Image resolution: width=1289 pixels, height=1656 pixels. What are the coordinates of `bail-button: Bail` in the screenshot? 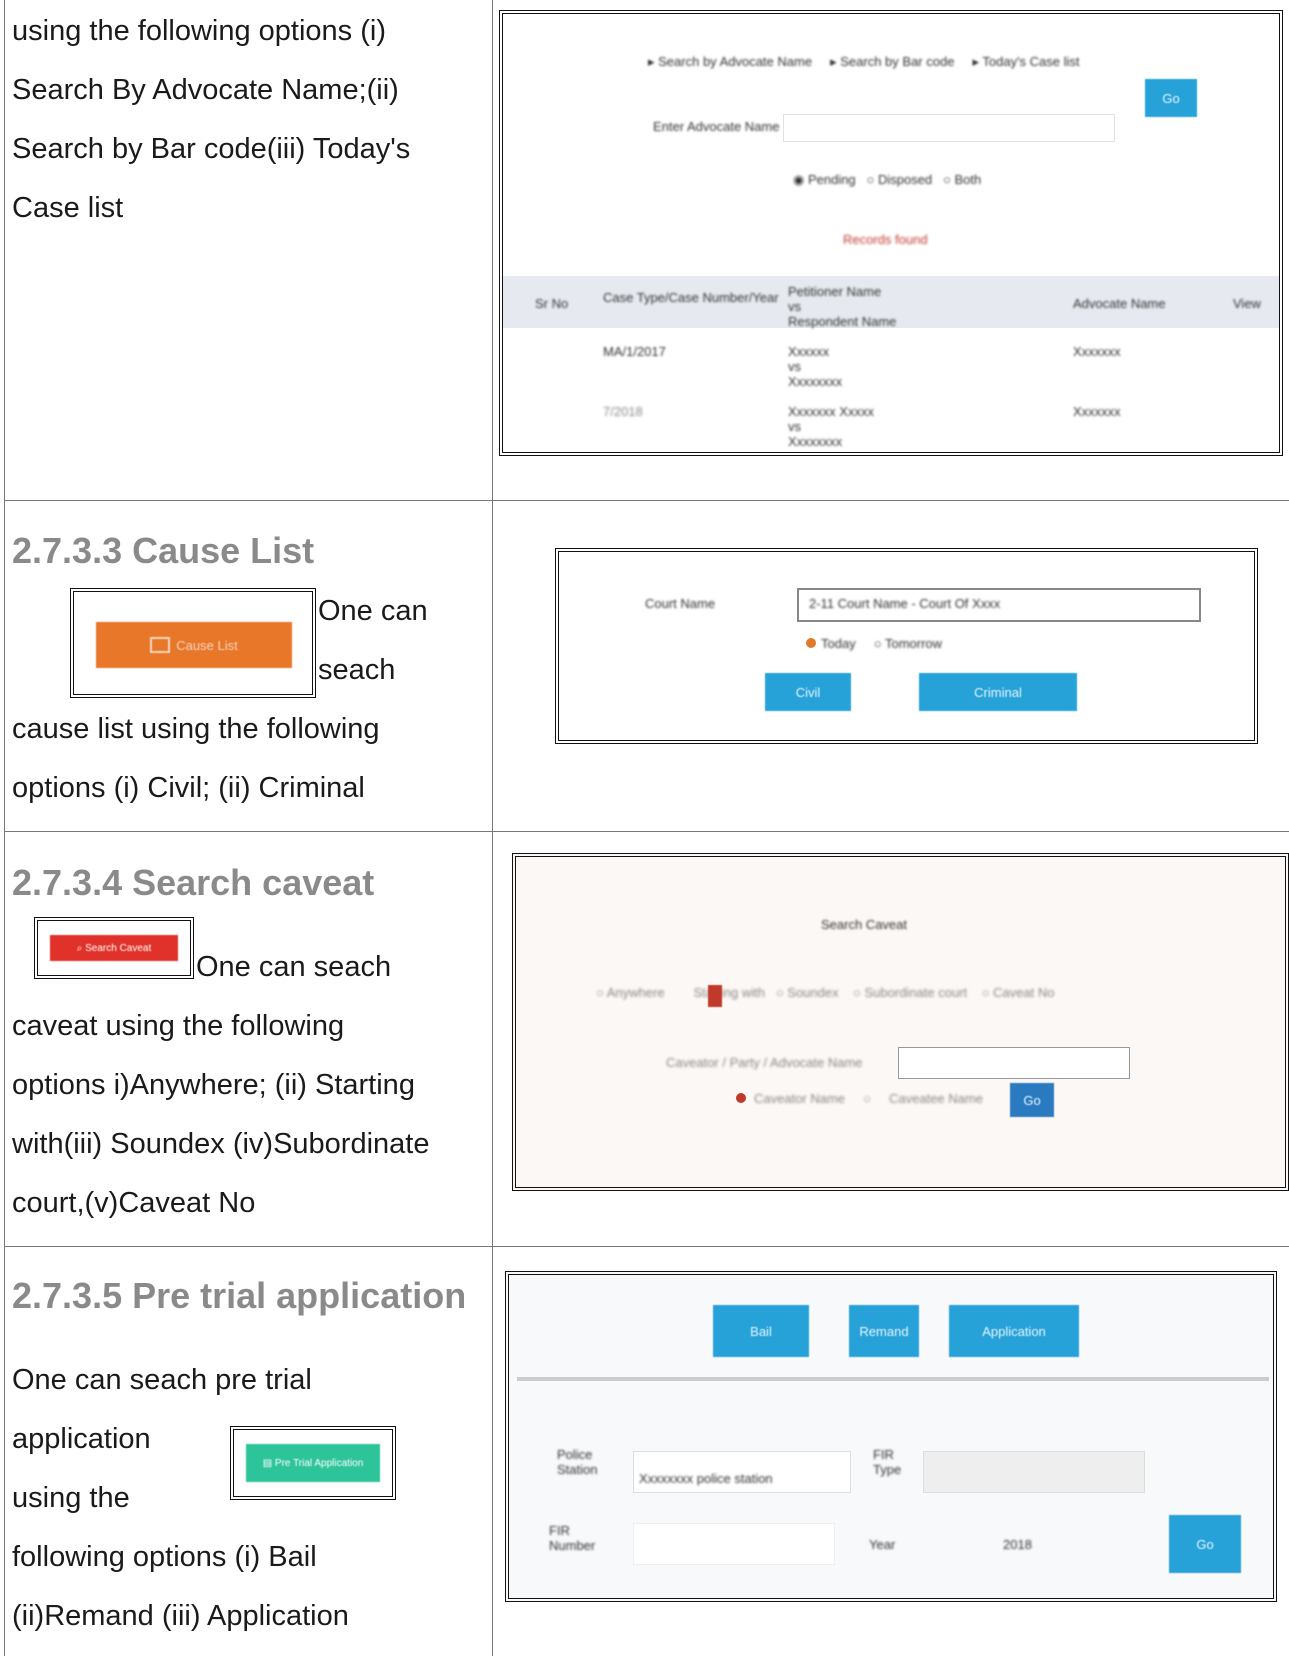 It's located at (761, 1331).